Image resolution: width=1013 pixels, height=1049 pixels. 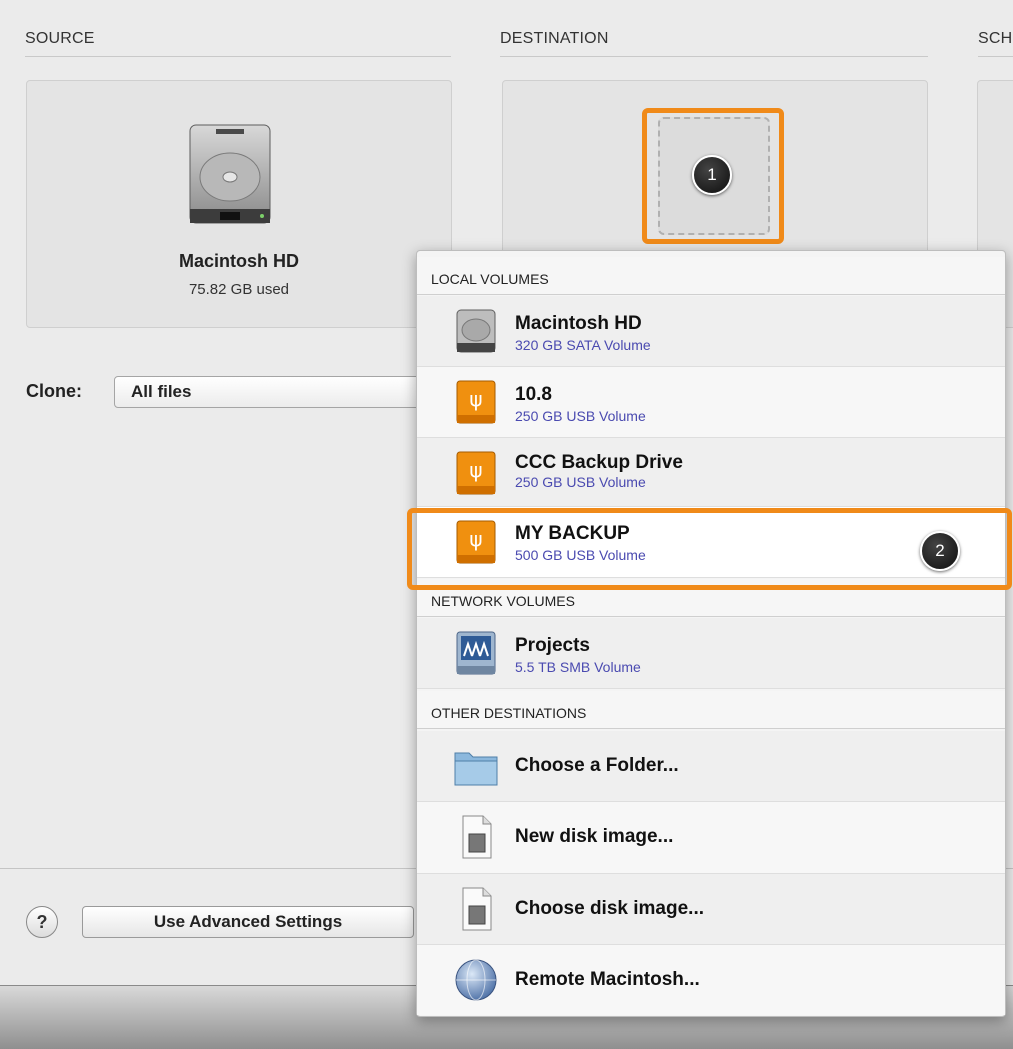 What do you see at coordinates (711, 472) in the screenshot?
I see `menu-item-ccc-backup-drive: ψ CCC Backup Drive 250 GB USB Volume` at bounding box center [711, 472].